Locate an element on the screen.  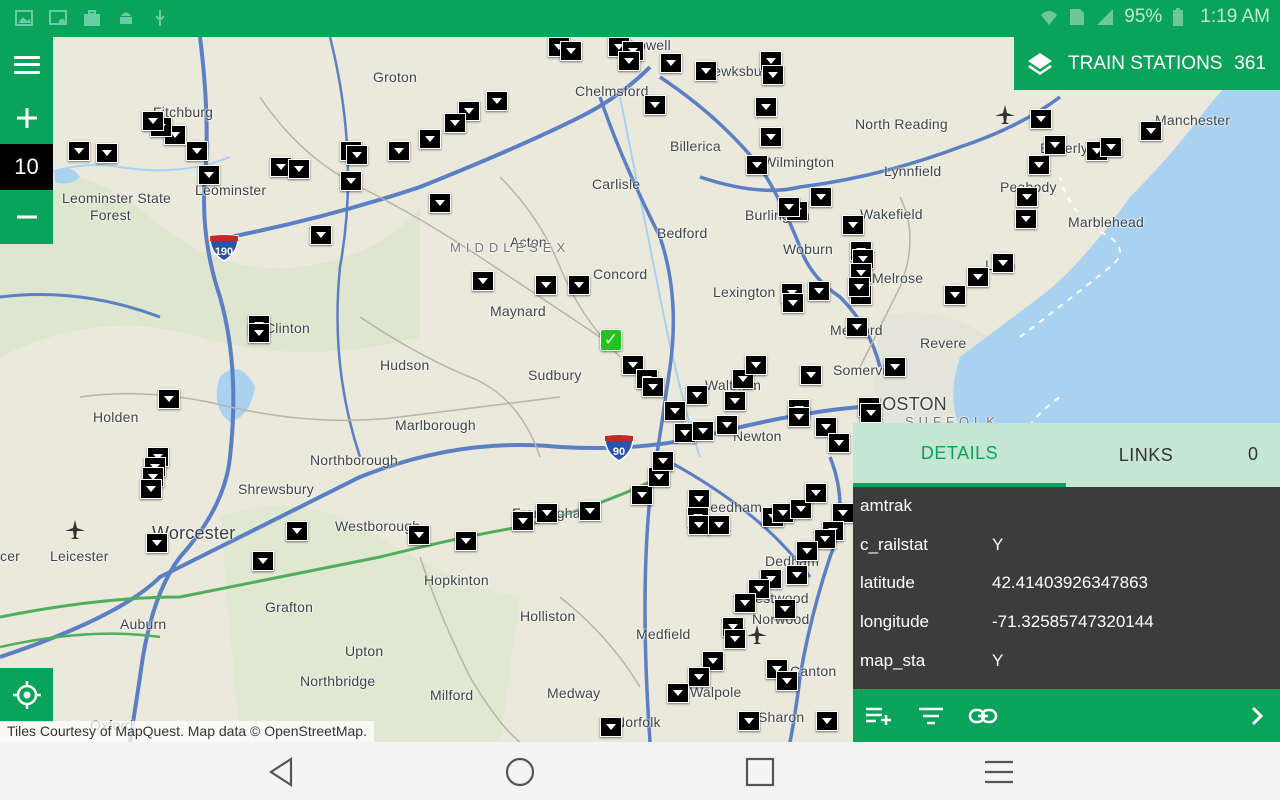
menu-button is located at coordinates (26, 64).